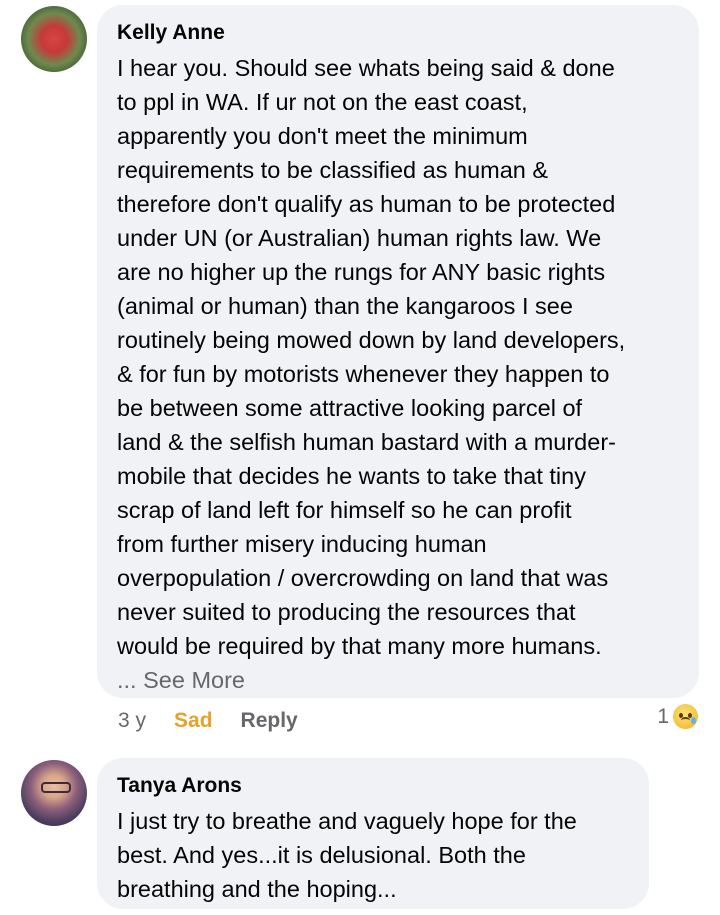 The width and height of the screenshot is (720, 915). What do you see at coordinates (132, 721) in the screenshot?
I see `comment-timestamp: 3 y` at bounding box center [132, 721].